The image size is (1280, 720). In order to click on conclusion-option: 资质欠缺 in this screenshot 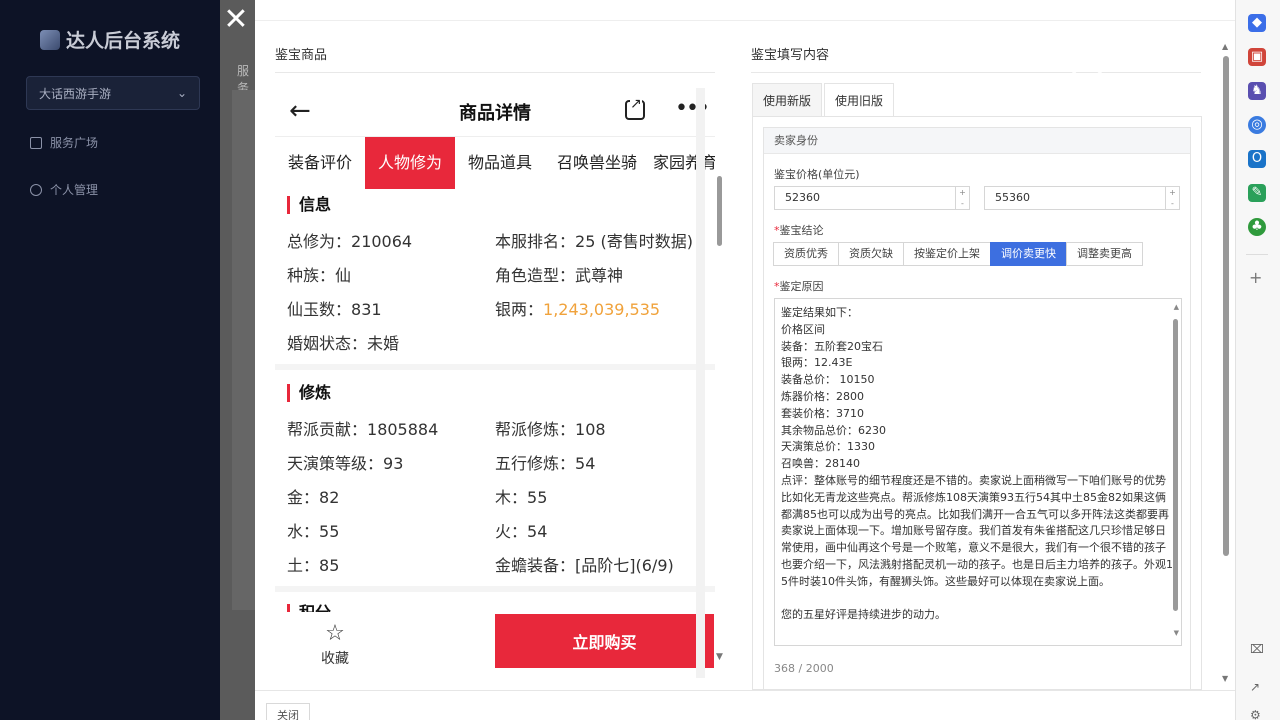, I will do `click(871, 254)`.